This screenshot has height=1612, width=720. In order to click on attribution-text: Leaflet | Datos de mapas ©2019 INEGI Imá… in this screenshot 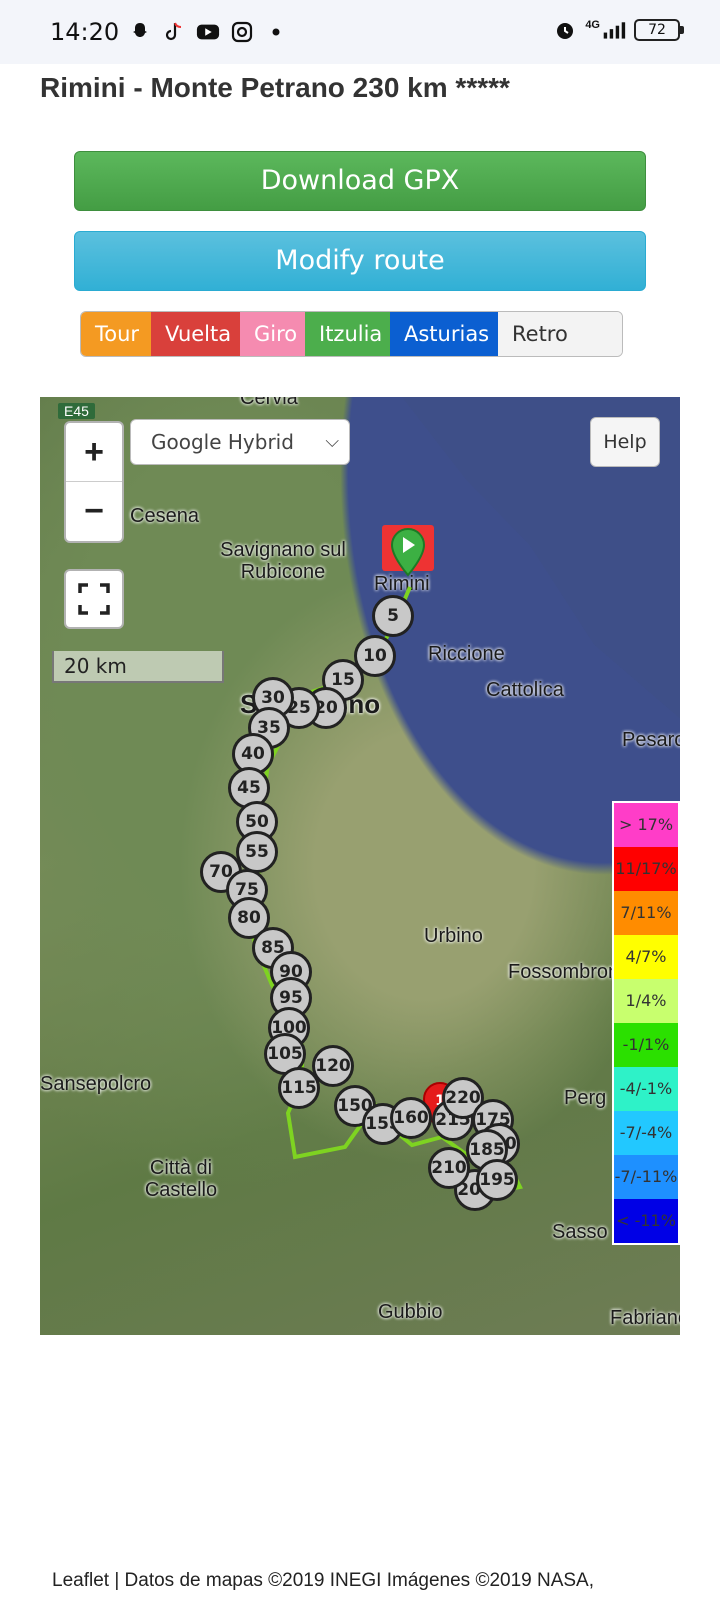, I will do `click(323, 1580)`.